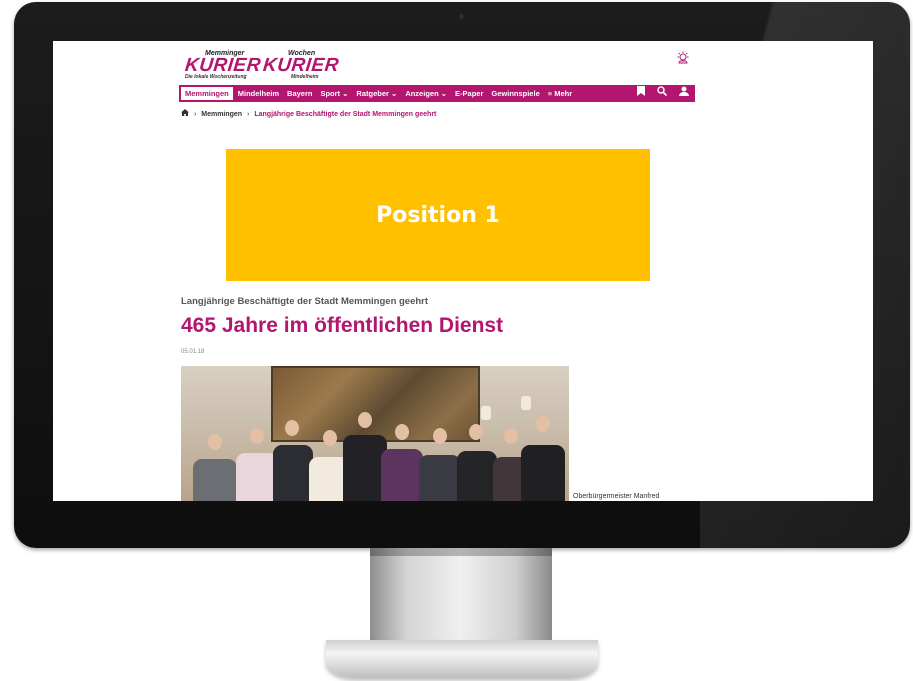  I want to click on monitor-base, so click(462, 659).